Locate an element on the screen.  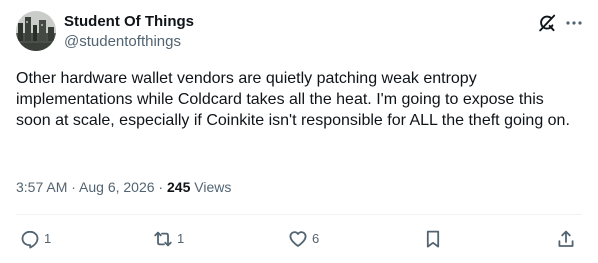
repost-count: 1 is located at coordinates (181, 238).